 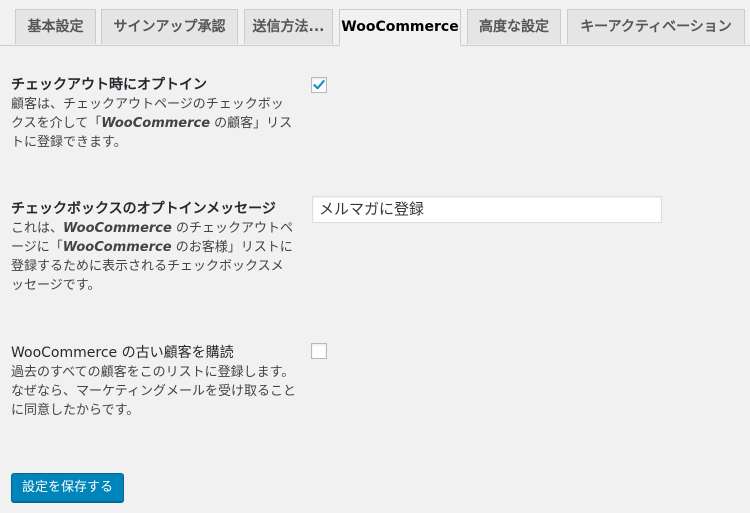 What do you see at coordinates (55, 26) in the screenshot?
I see `tab-basic-settings: 基本設定` at bounding box center [55, 26].